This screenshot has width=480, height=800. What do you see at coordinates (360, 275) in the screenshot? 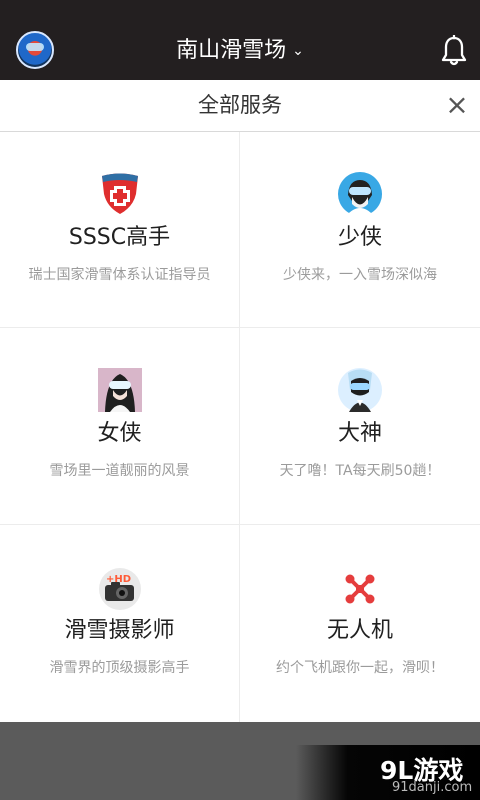
I see `service-description: 少侠来，一入雪场深似海` at bounding box center [360, 275].